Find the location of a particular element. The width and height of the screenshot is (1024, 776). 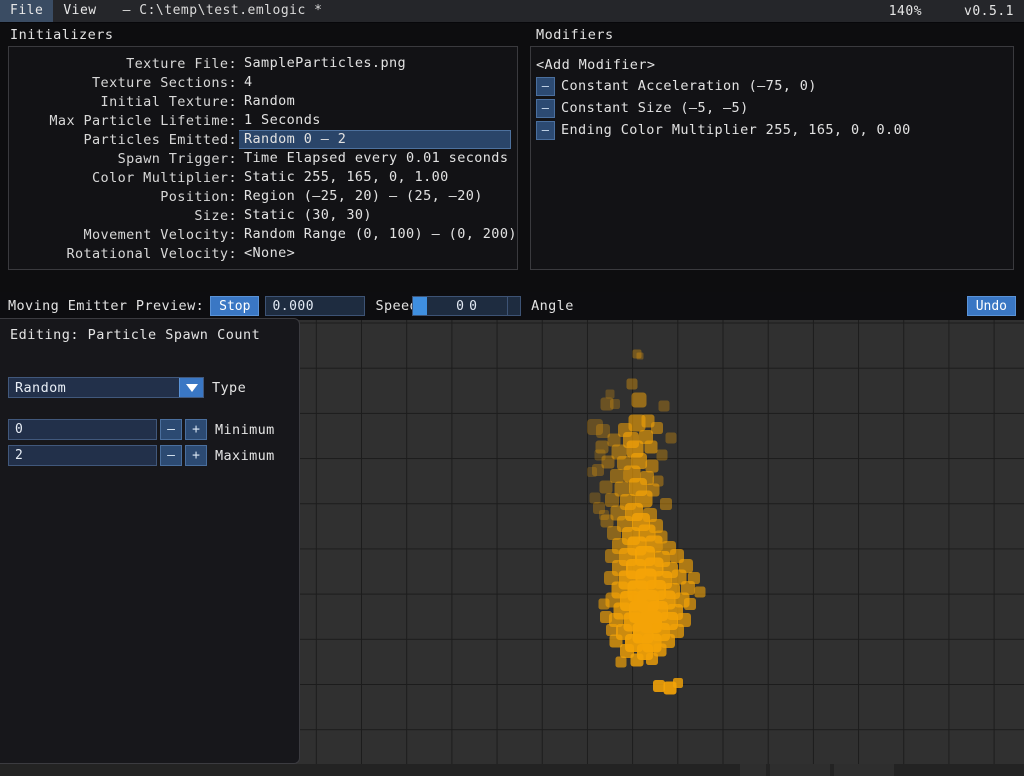

initializer-value: Random is located at coordinates (267, 101).